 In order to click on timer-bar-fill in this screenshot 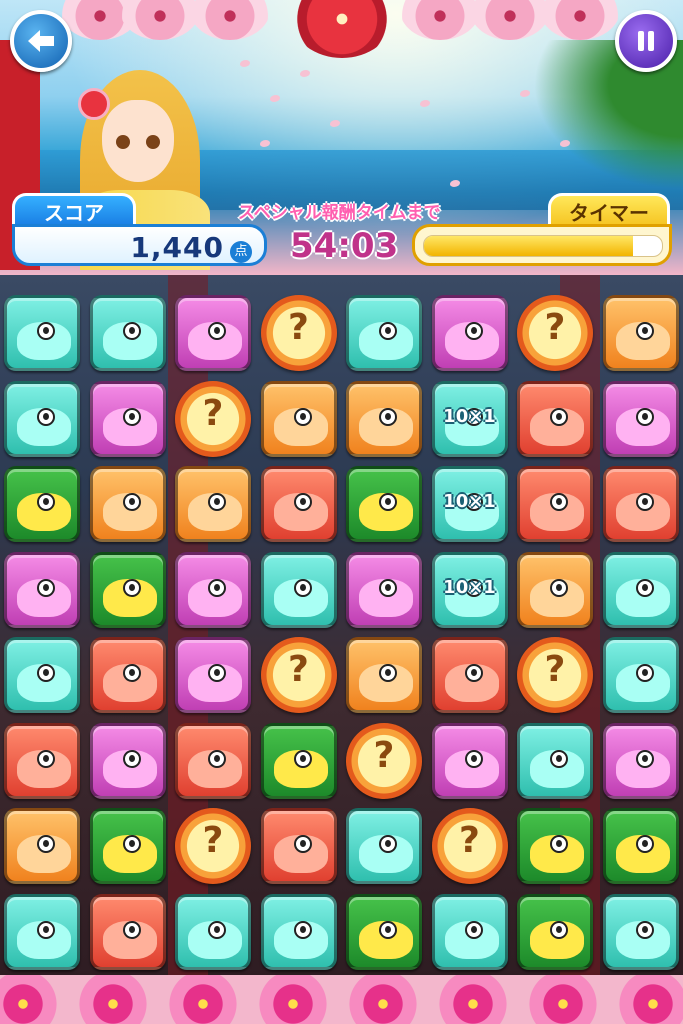, I will do `click(529, 246)`.